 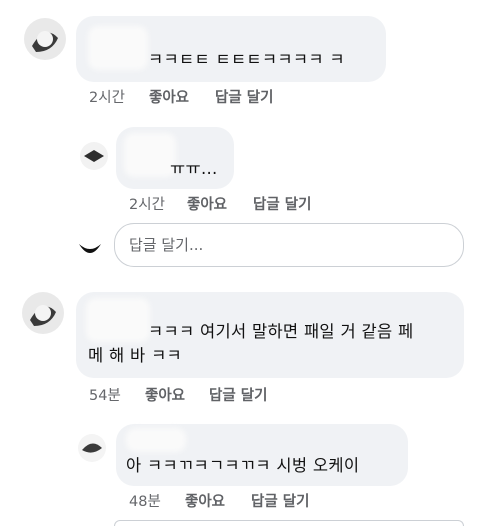 I want to click on comment-text: ㅋㅋㅌㅌ ㅌㅌㅌㅋㅋㅋㅋ ㅋ, so click(x=246, y=59).